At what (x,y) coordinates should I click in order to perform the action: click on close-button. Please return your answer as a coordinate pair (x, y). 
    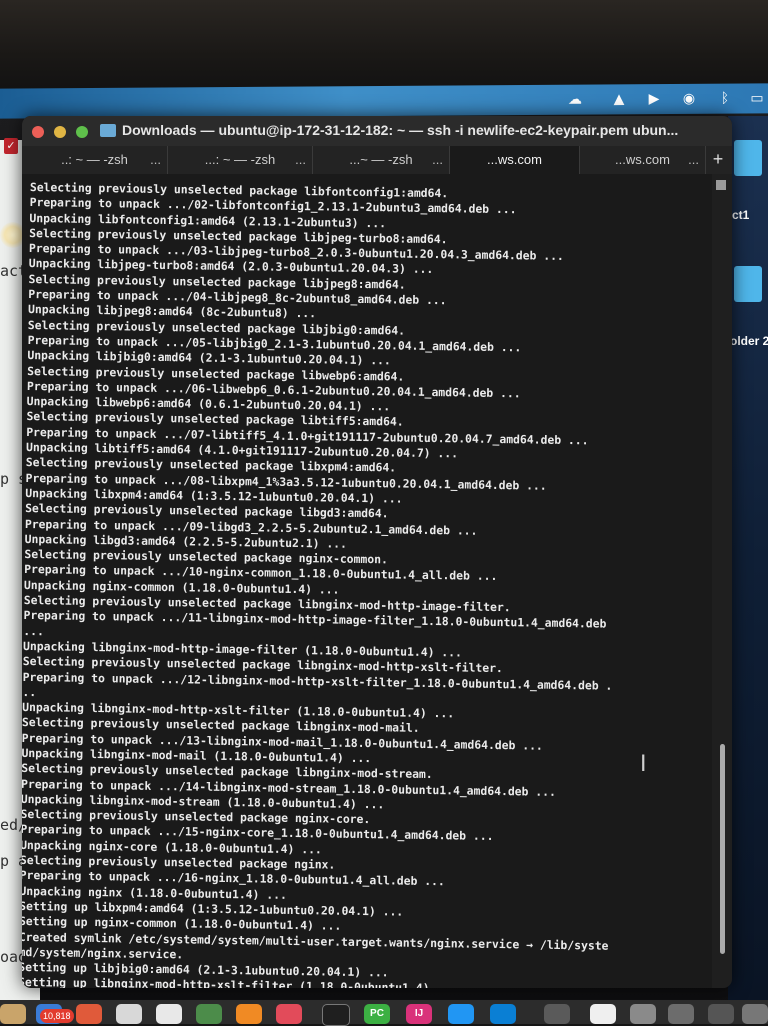
    Looking at the image, I should click on (38, 132).